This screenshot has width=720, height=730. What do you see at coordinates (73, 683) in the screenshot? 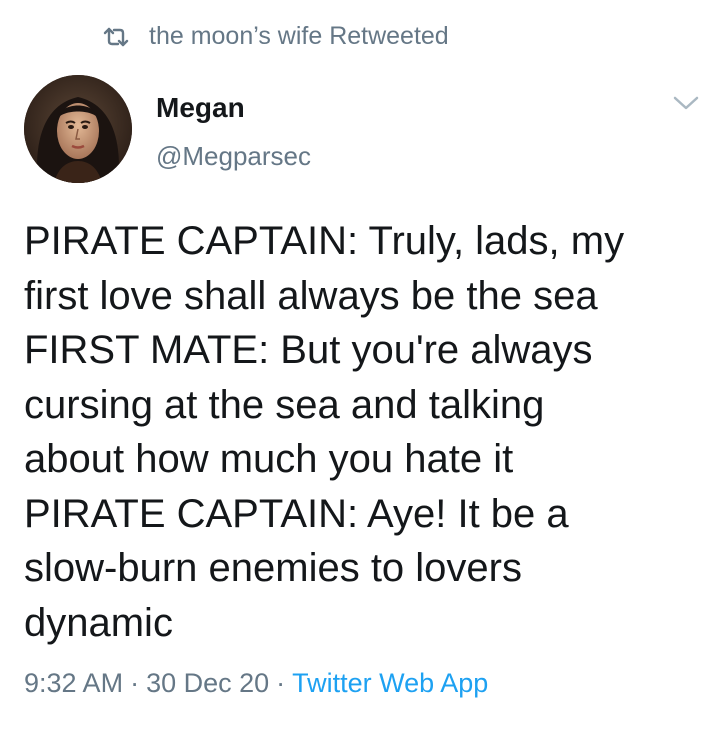
I see `tweet-time: 9:32 AM` at bounding box center [73, 683].